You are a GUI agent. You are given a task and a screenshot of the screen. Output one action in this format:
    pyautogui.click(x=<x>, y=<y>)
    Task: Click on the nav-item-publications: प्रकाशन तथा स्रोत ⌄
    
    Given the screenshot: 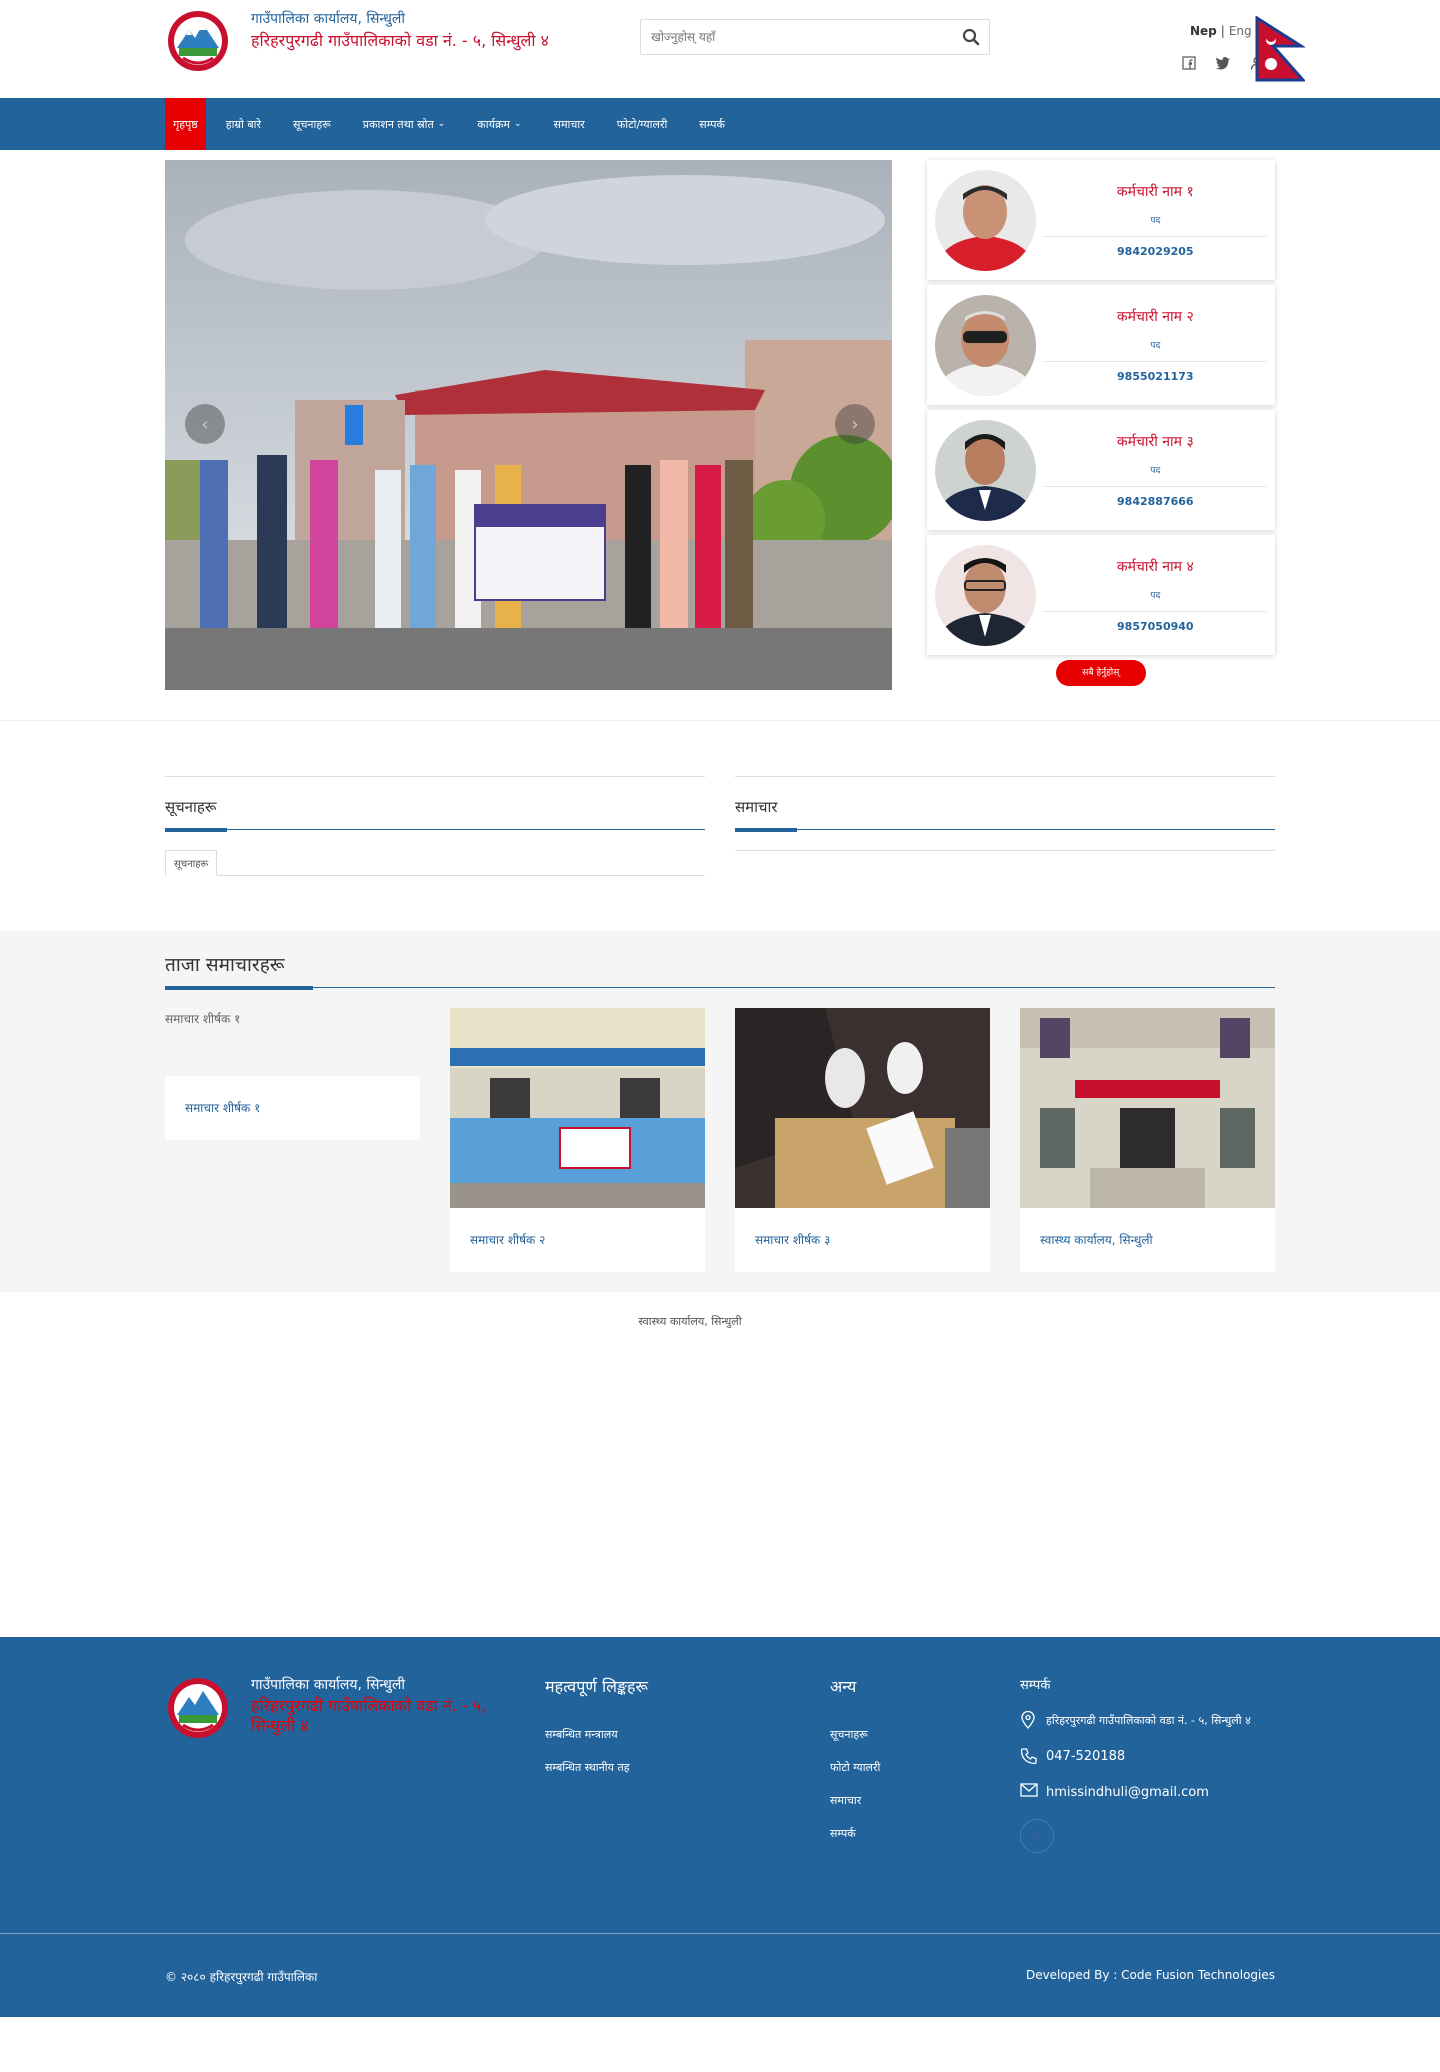 What is the action you would take?
    pyautogui.click(x=404, y=124)
    